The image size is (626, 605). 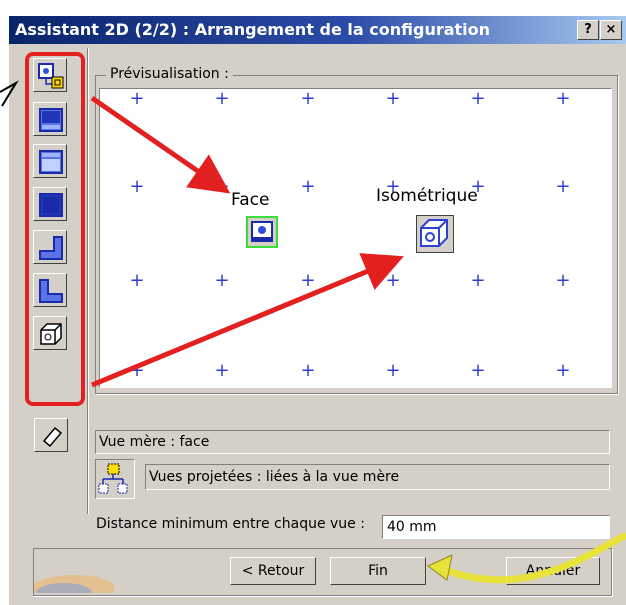 What do you see at coordinates (611, 30) in the screenshot?
I see `close-button: ×` at bounding box center [611, 30].